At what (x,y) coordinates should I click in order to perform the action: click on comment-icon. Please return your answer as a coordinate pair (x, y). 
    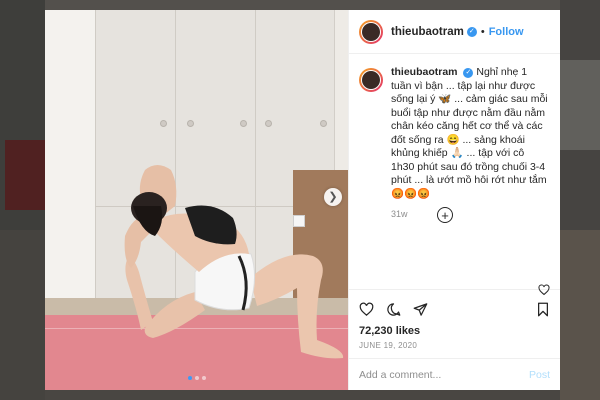
    Looking at the image, I should click on (393, 309).